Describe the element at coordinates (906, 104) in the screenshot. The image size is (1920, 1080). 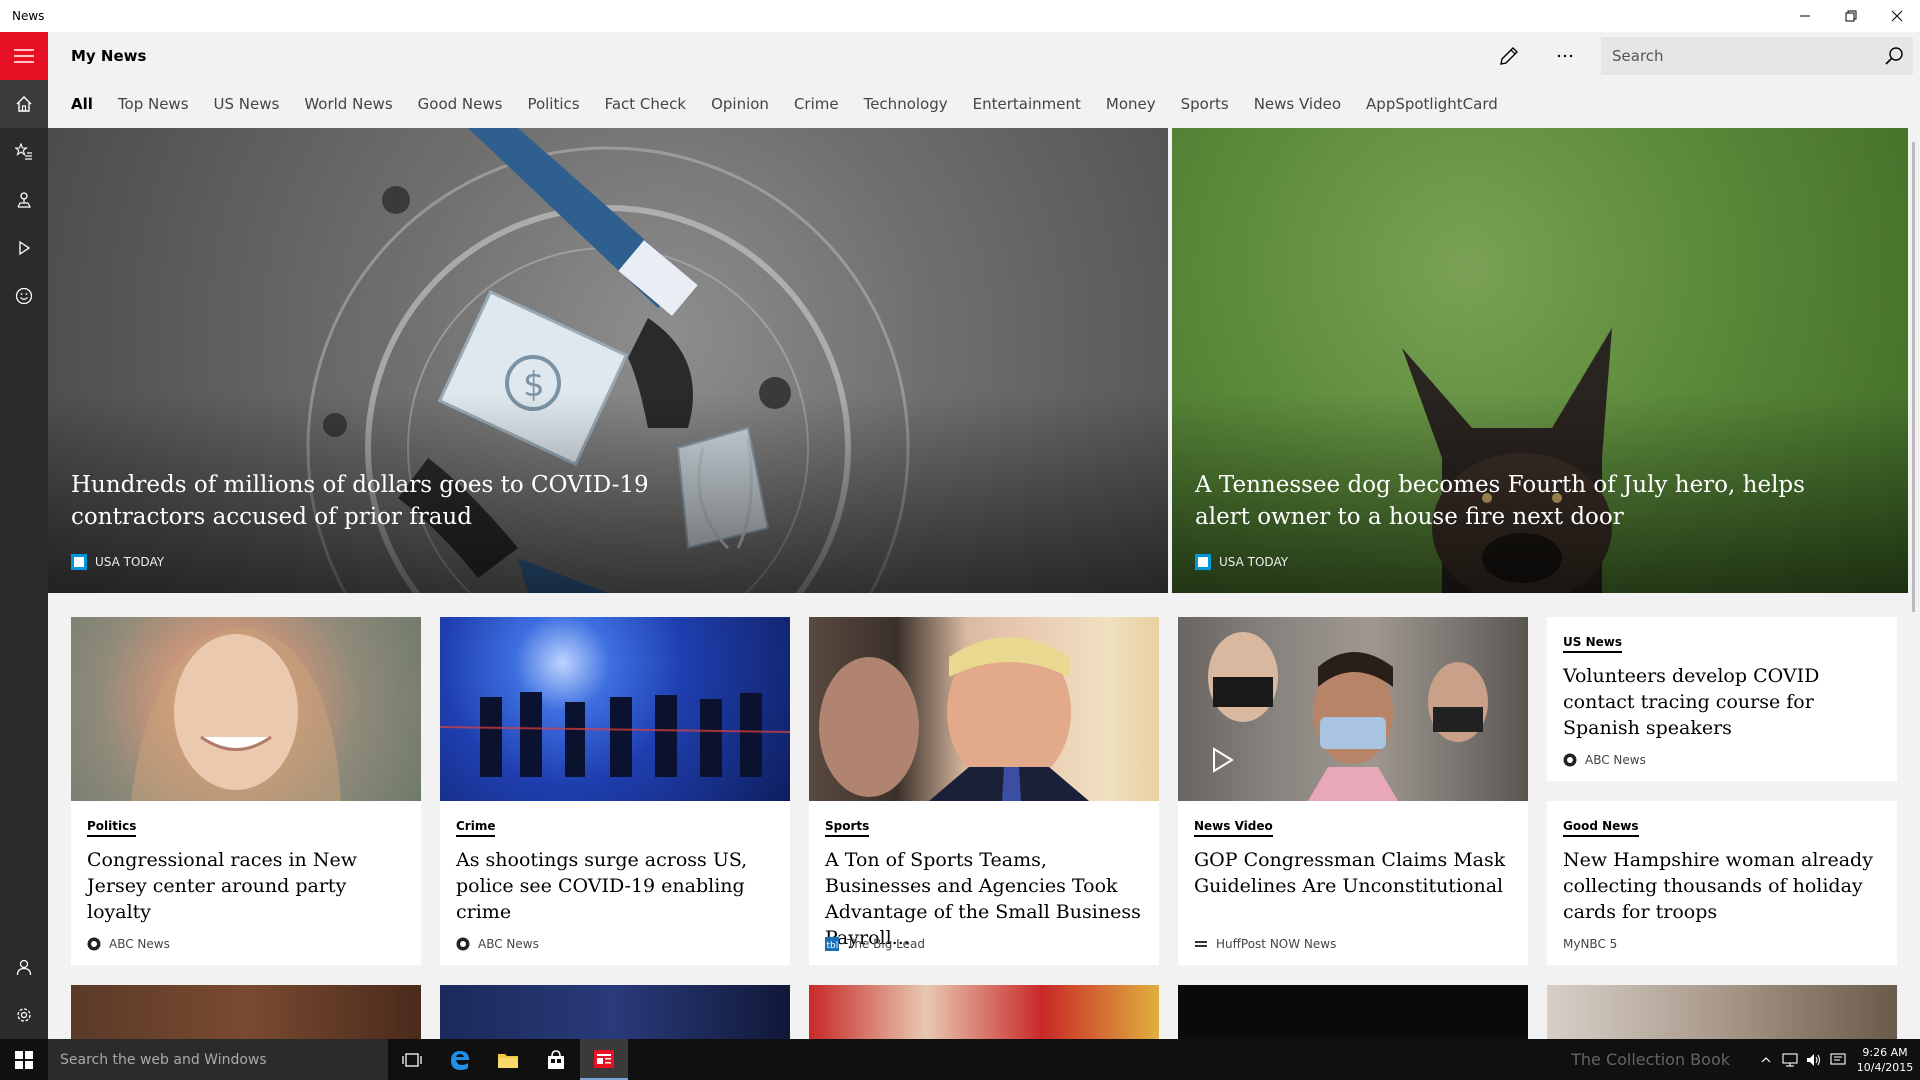
I see `tab-technology: Technology` at that location.